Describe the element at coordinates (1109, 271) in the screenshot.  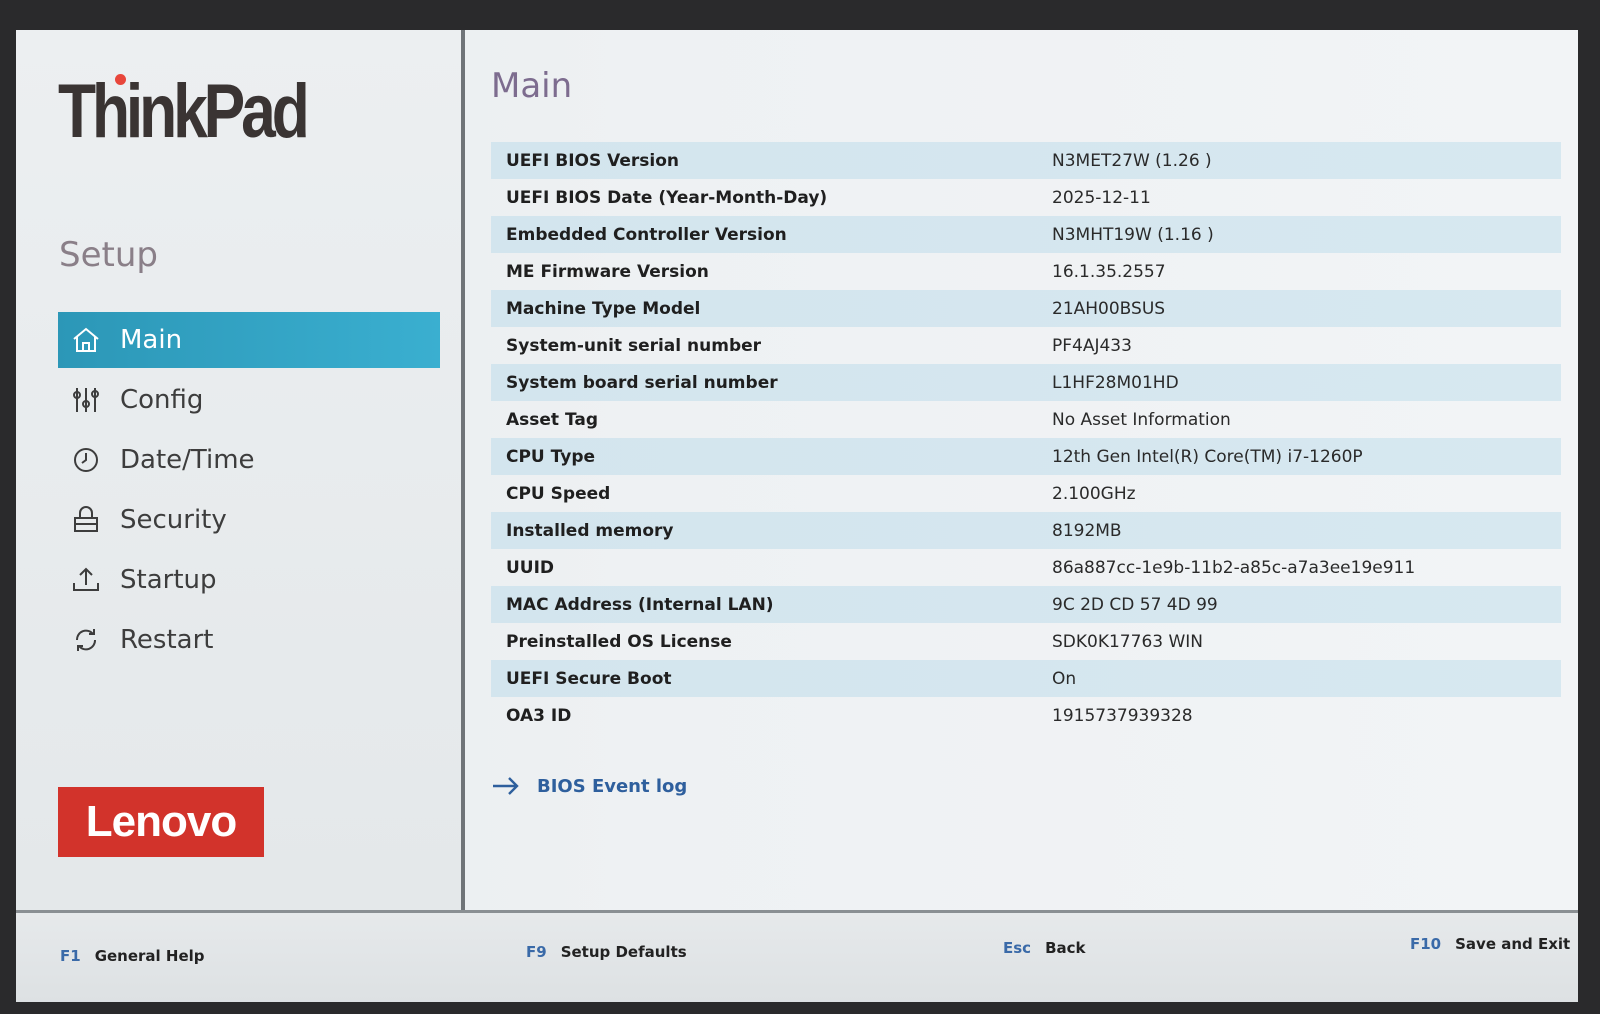
I see `info-value: 16.1.35.2557` at that location.